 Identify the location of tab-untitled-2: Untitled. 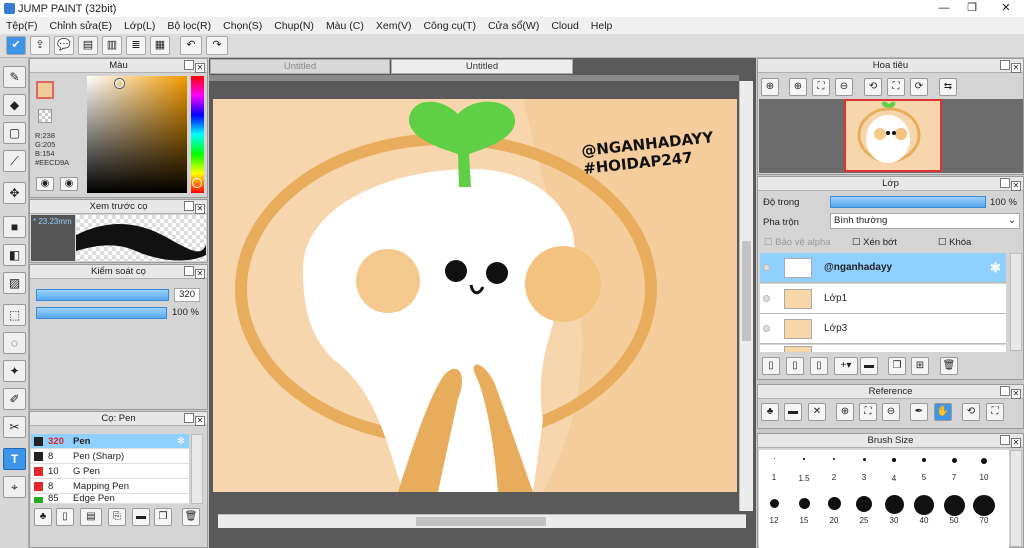
(482, 66).